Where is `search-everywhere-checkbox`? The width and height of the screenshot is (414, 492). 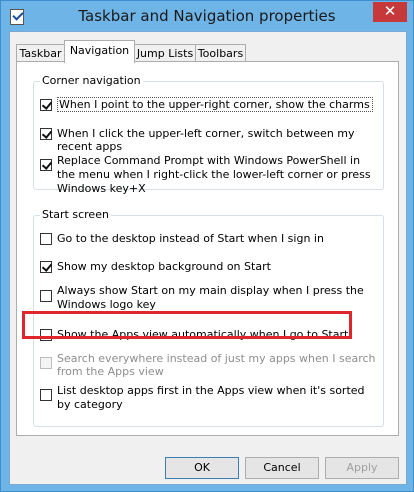 search-everywhere-checkbox is located at coordinates (46, 363).